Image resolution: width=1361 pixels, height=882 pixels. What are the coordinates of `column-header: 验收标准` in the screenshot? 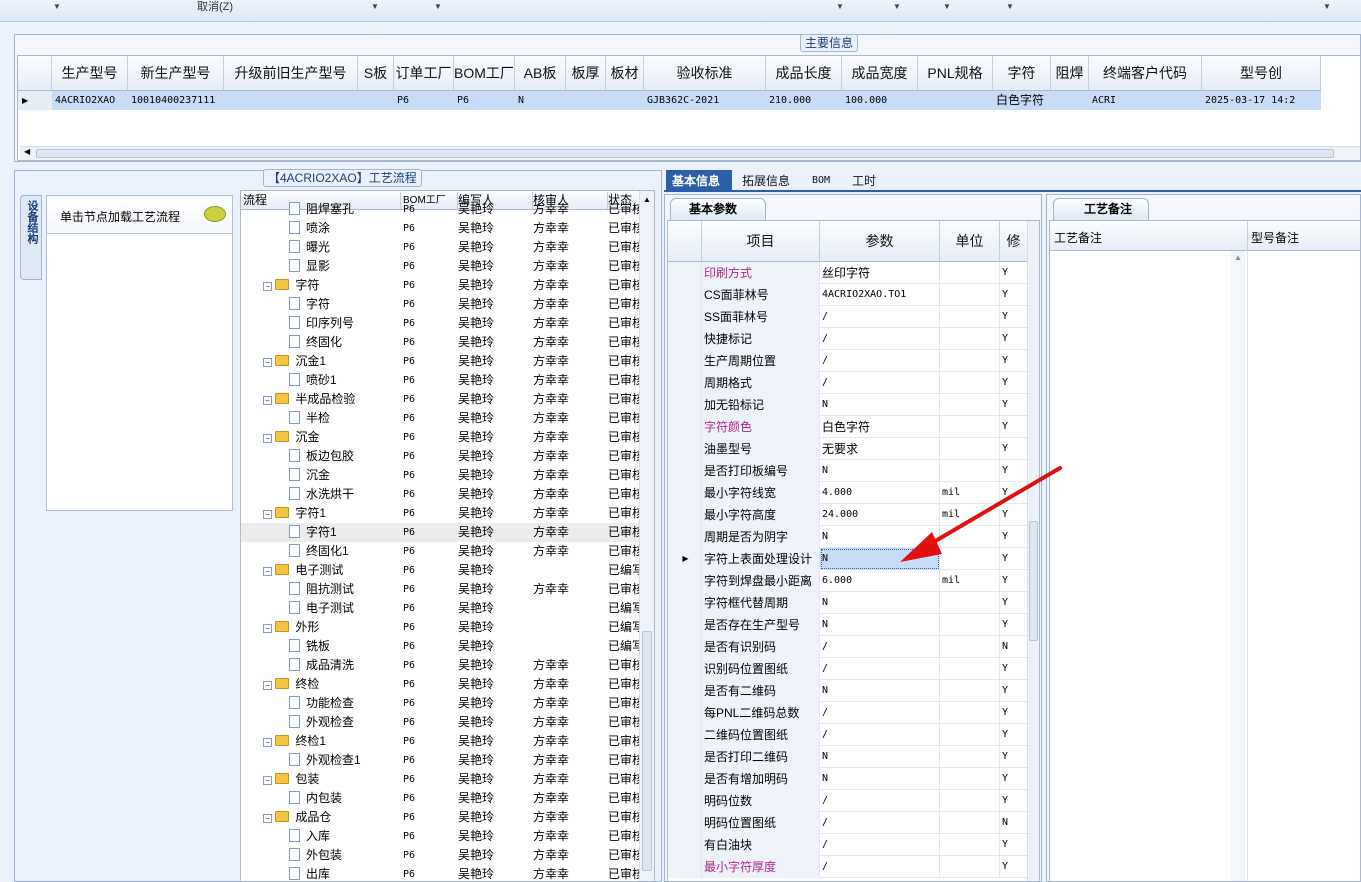 It's located at (705, 73).